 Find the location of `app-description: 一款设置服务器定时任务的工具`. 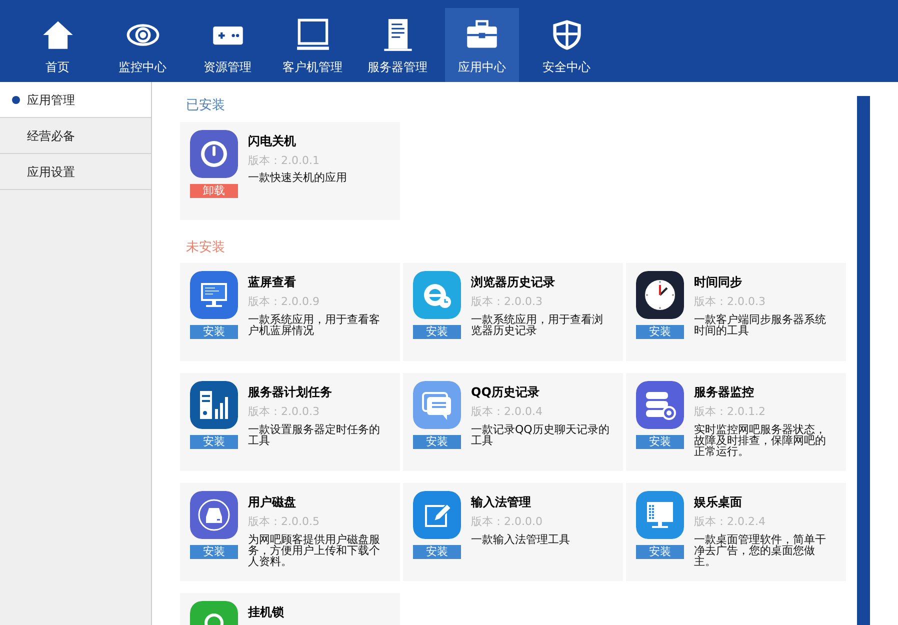

app-description: 一款设置服务器定时任务的工具 is located at coordinates (314, 435).